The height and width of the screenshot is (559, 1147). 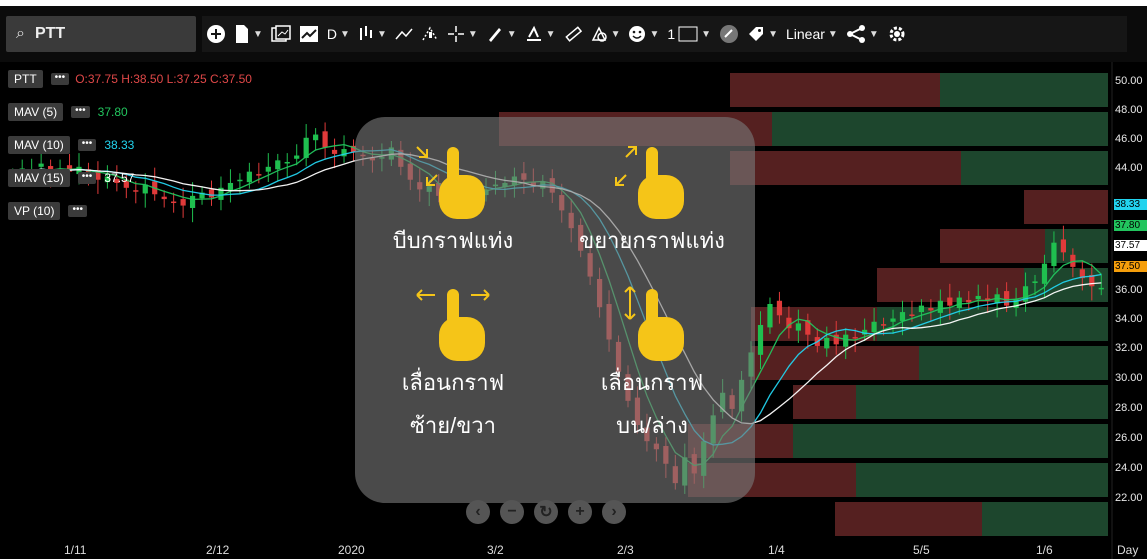 What do you see at coordinates (101, 34) in the screenshot?
I see `symbol-search: ⌕ PTT` at bounding box center [101, 34].